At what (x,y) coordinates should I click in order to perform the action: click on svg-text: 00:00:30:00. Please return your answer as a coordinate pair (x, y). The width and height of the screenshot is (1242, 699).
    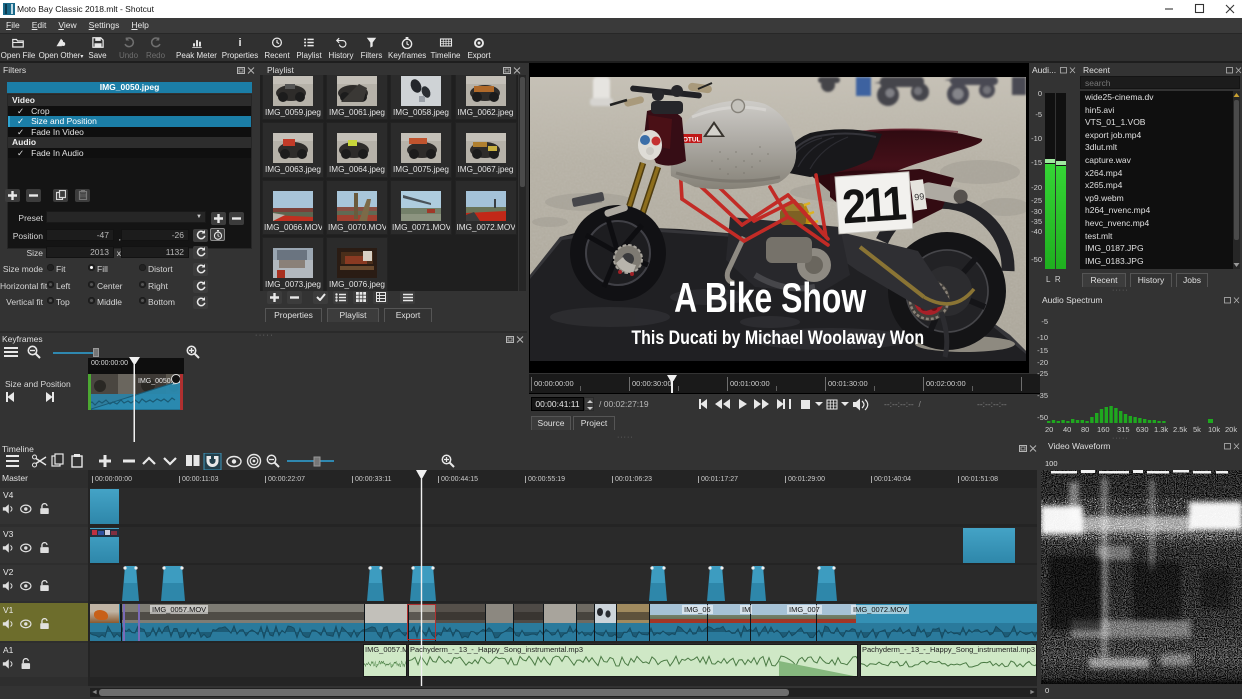
    Looking at the image, I should click on (652, 383).